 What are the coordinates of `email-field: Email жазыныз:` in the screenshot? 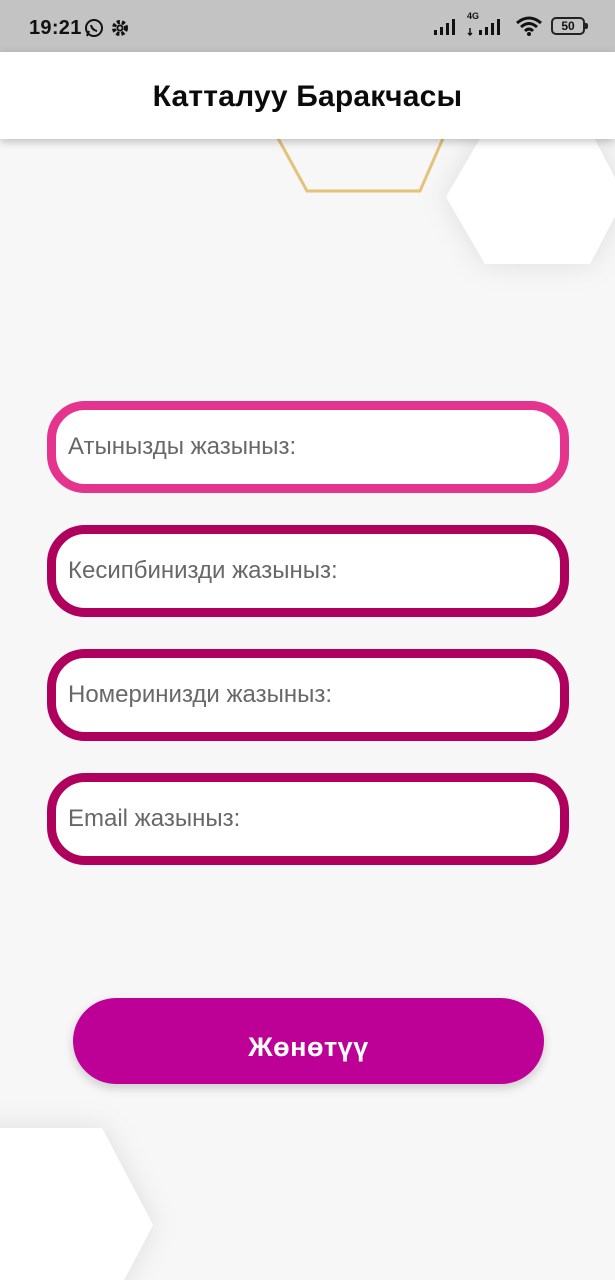 It's located at (308, 819).